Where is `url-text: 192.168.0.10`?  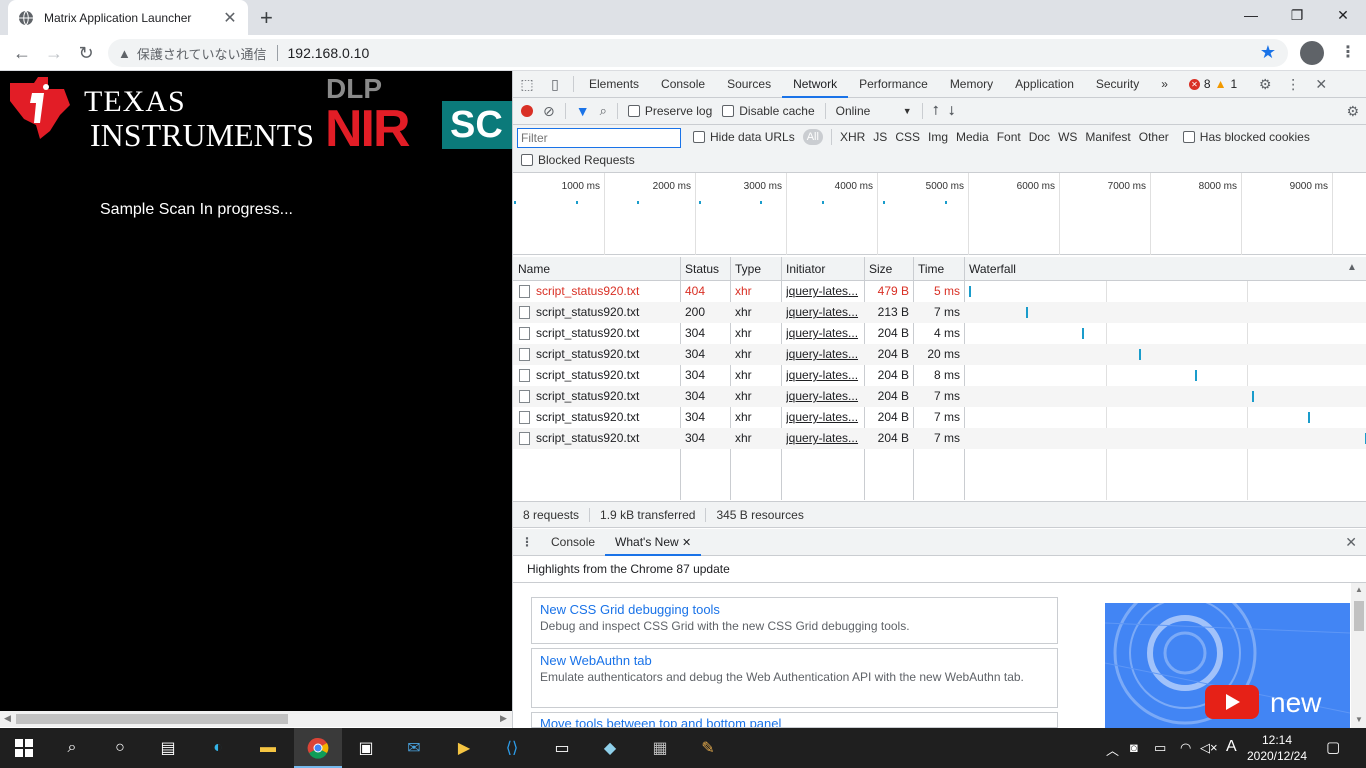 url-text: 192.168.0.10 is located at coordinates (329, 53).